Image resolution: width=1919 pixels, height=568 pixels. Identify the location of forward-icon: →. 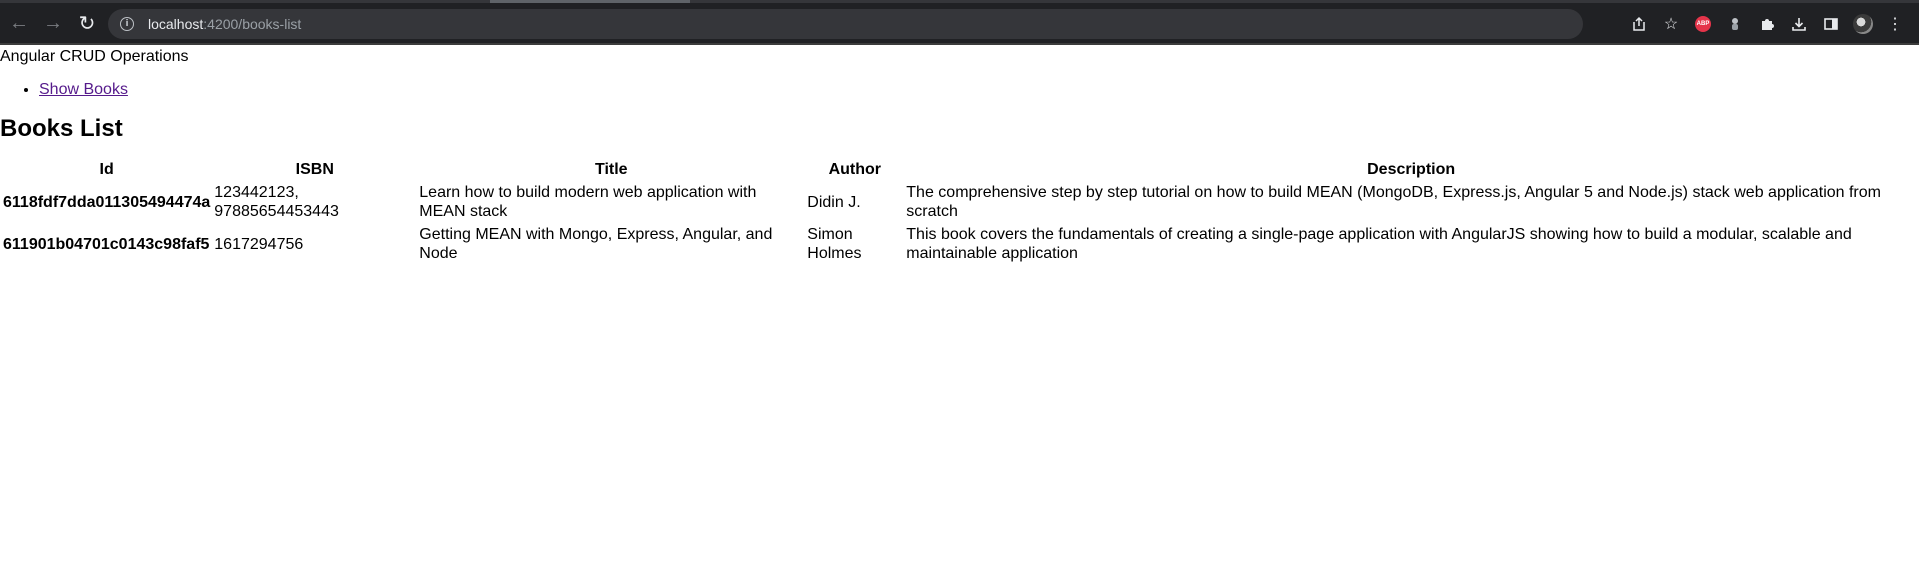
(53, 23).